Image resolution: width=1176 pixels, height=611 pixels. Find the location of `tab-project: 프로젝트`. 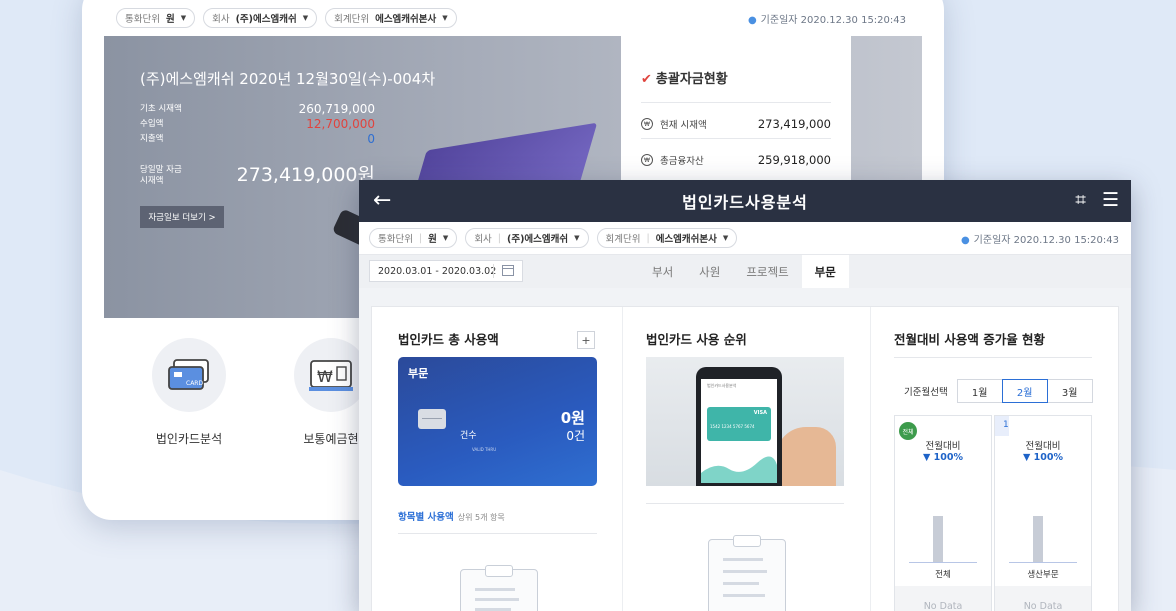

tab-project: 프로젝트 is located at coordinates (767, 272).